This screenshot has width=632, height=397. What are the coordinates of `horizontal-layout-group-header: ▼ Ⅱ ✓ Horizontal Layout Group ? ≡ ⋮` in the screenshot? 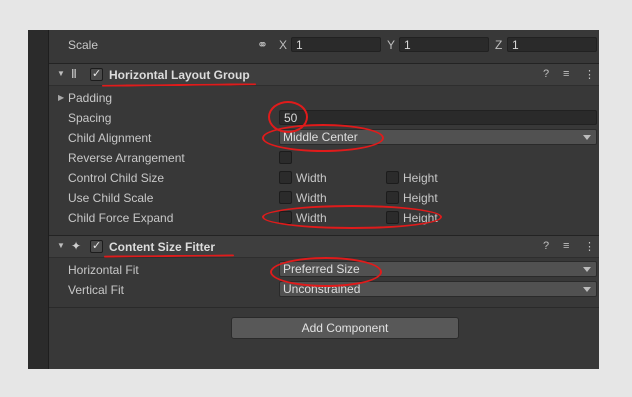 It's located at (324, 74).